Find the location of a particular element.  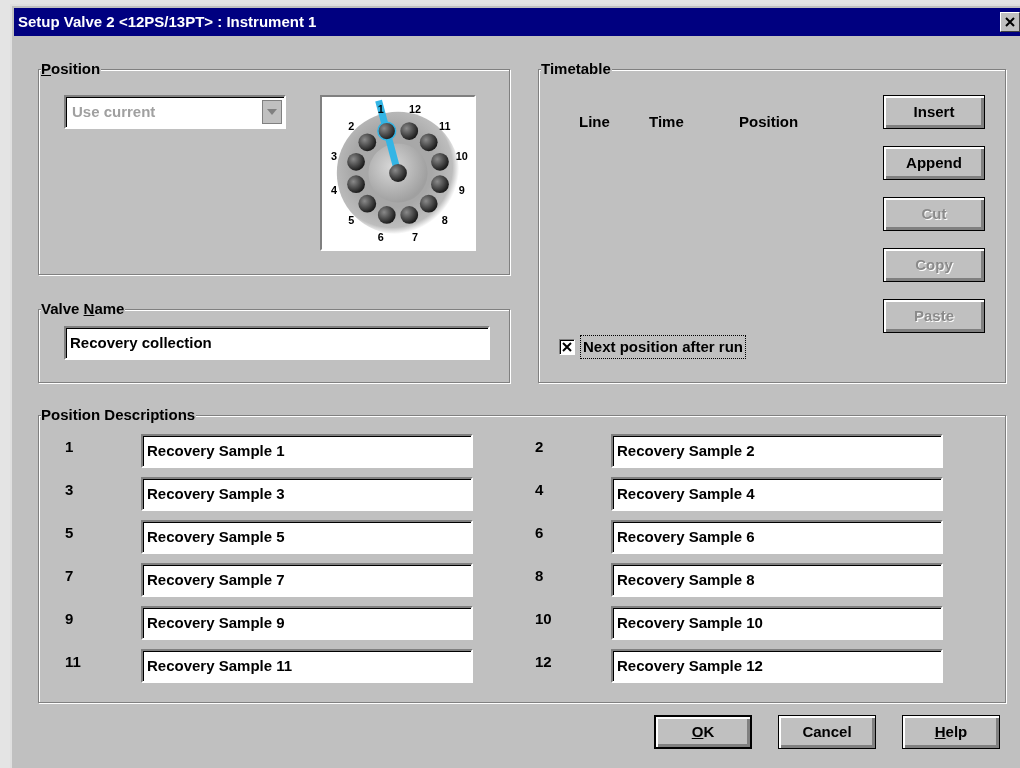

port-number: 8 is located at coordinates (444, 219).